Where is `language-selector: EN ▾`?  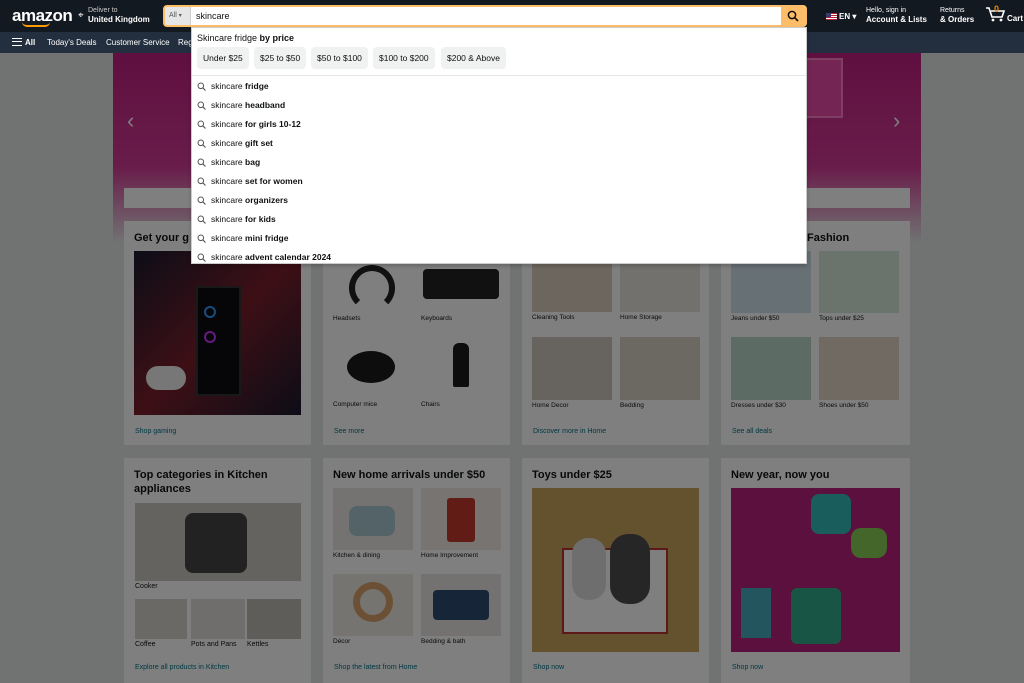 language-selector: EN ▾ is located at coordinates (841, 16).